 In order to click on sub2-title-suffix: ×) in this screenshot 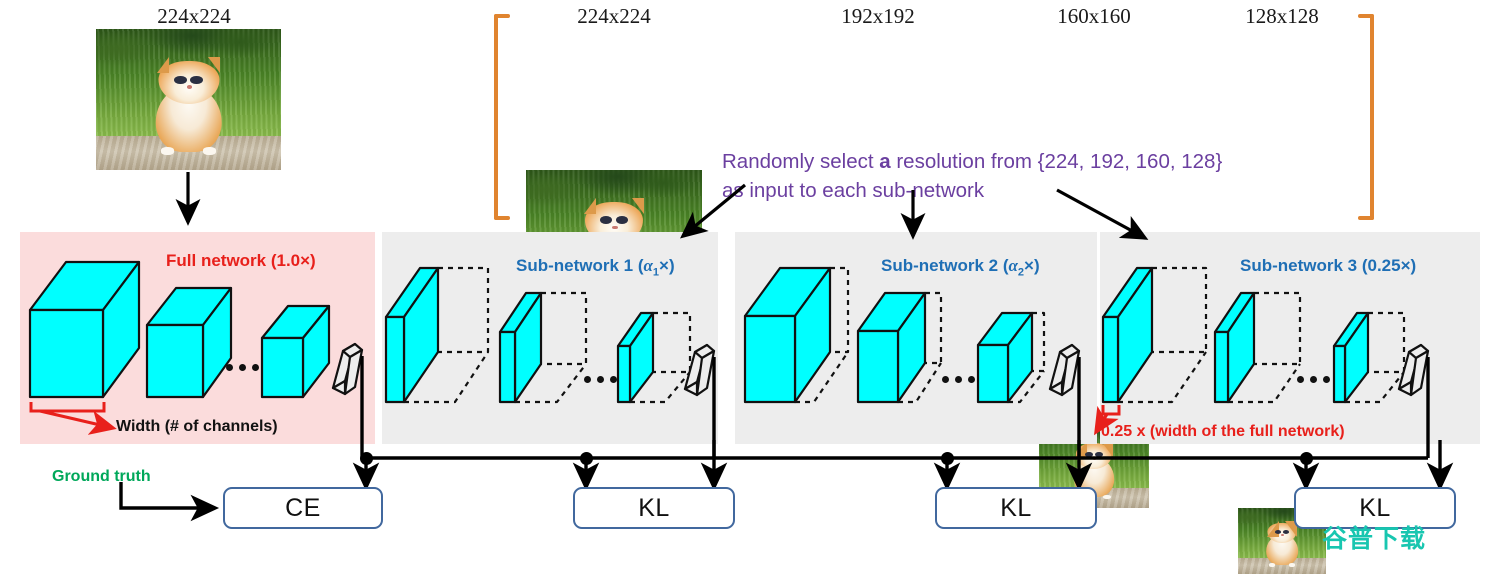, I will do `click(1032, 265)`.